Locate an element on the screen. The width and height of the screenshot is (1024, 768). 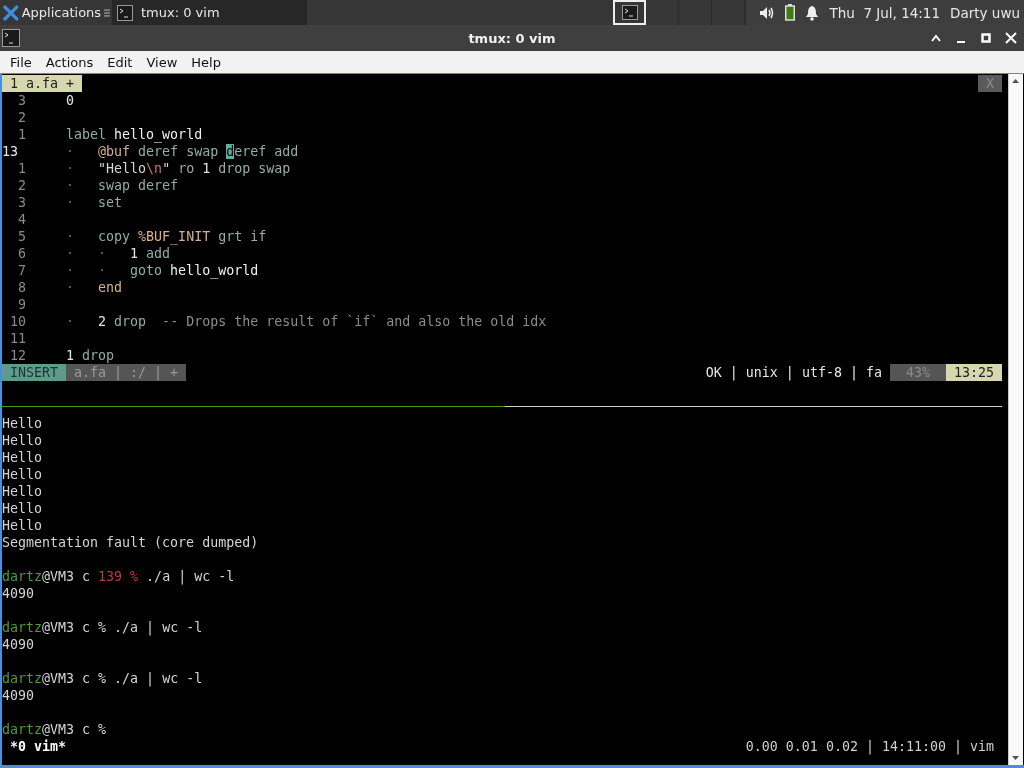
line-number: 6 is located at coordinates (21, 253).